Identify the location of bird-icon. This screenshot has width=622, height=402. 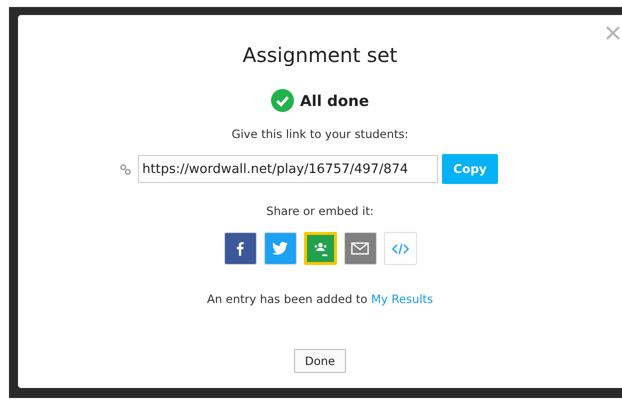
(280, 248).